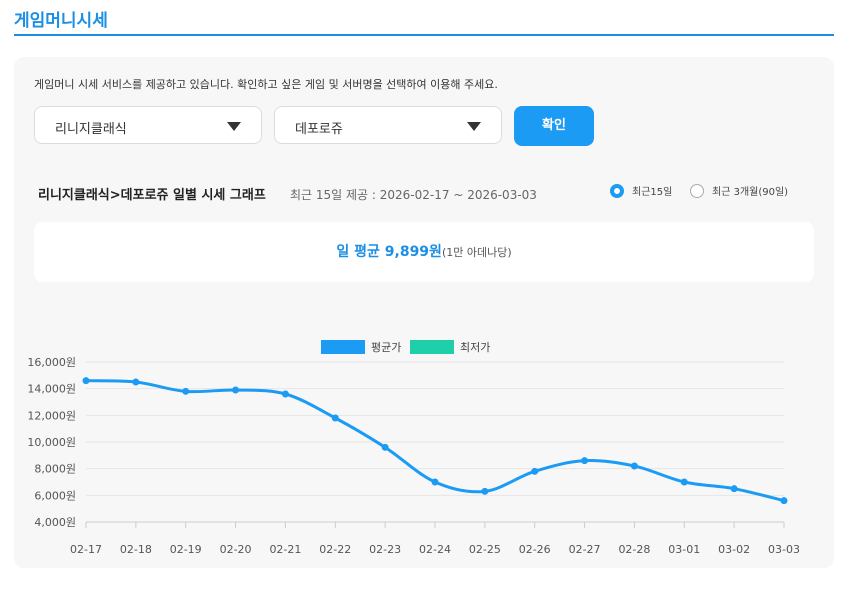 The width and height of the screenshot is (851, 594). I want to click on y-tick-label: 4,000원, so click(55, 522).